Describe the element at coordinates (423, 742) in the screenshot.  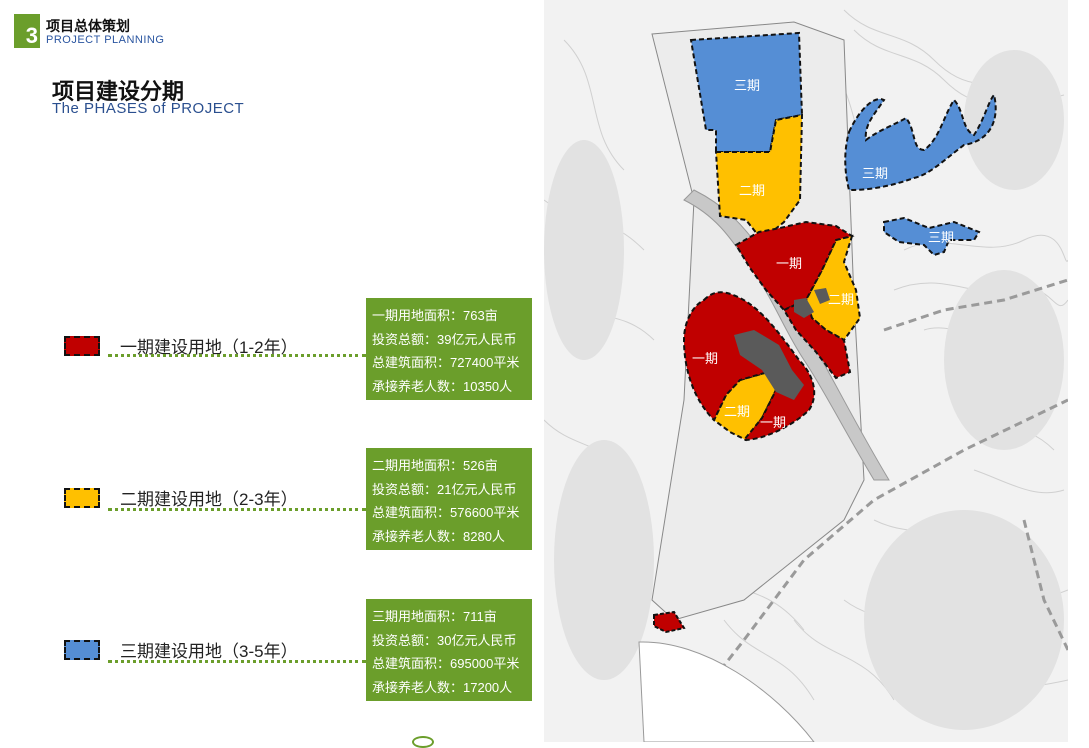
I see `bottom-decoration-mark` at that location.